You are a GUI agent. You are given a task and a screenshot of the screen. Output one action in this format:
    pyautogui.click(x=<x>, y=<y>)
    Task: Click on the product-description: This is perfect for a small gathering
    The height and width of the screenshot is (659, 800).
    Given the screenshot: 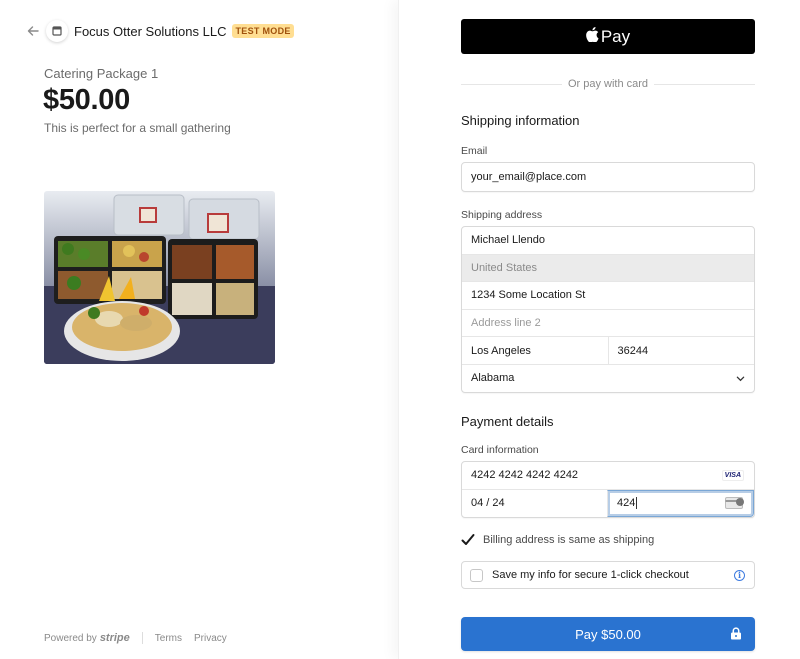 What is the action you would take?
    pyautogui.click(x=137, y=128)
    